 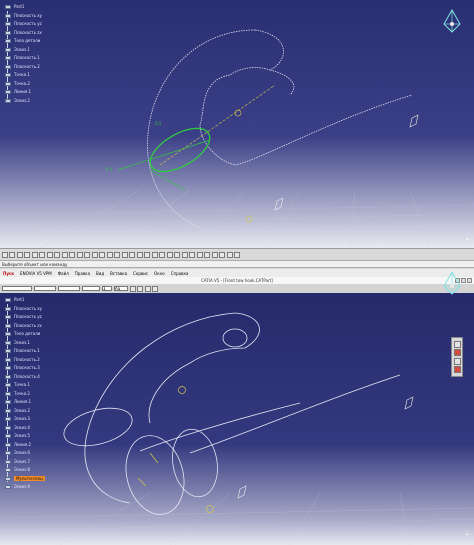 I want to click on tree-item: Эскиз.5, so click(x=23, y=436).